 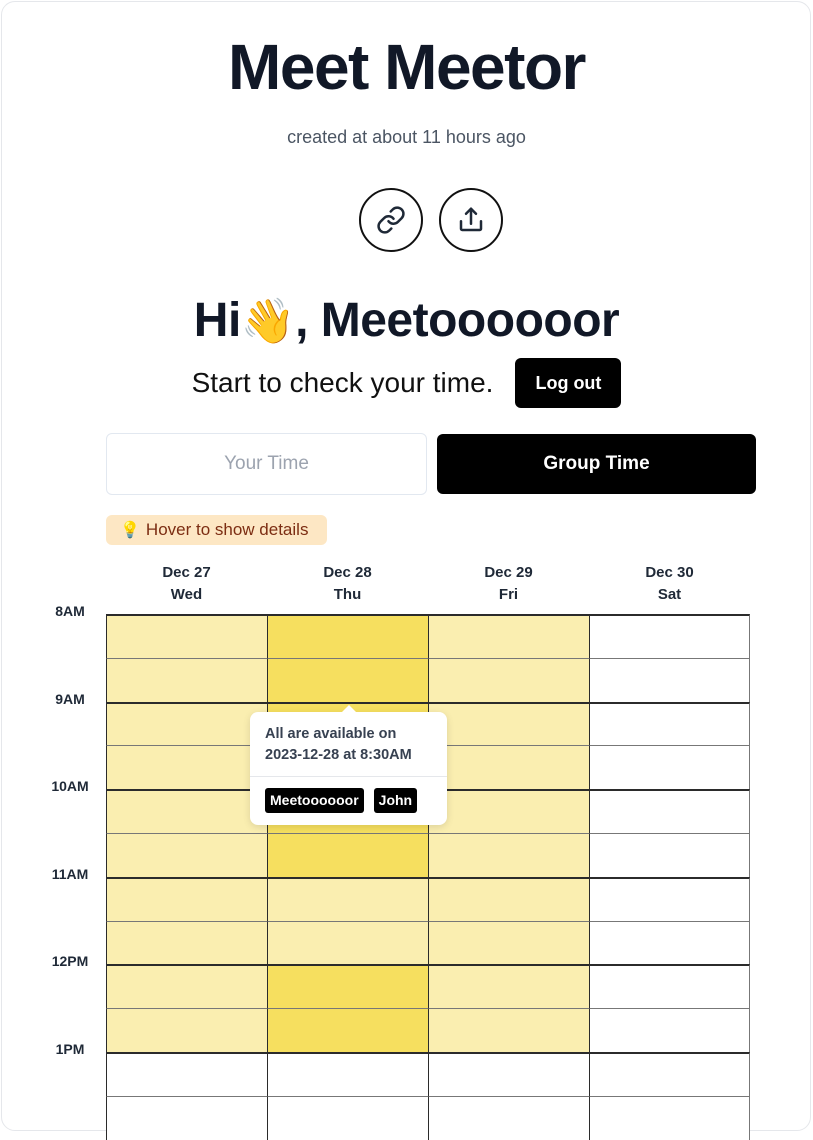 What do you see at coordinates (508, 572) in the screenshot?
I see `day-date: Dec 29` at bounding box center [508, 572].